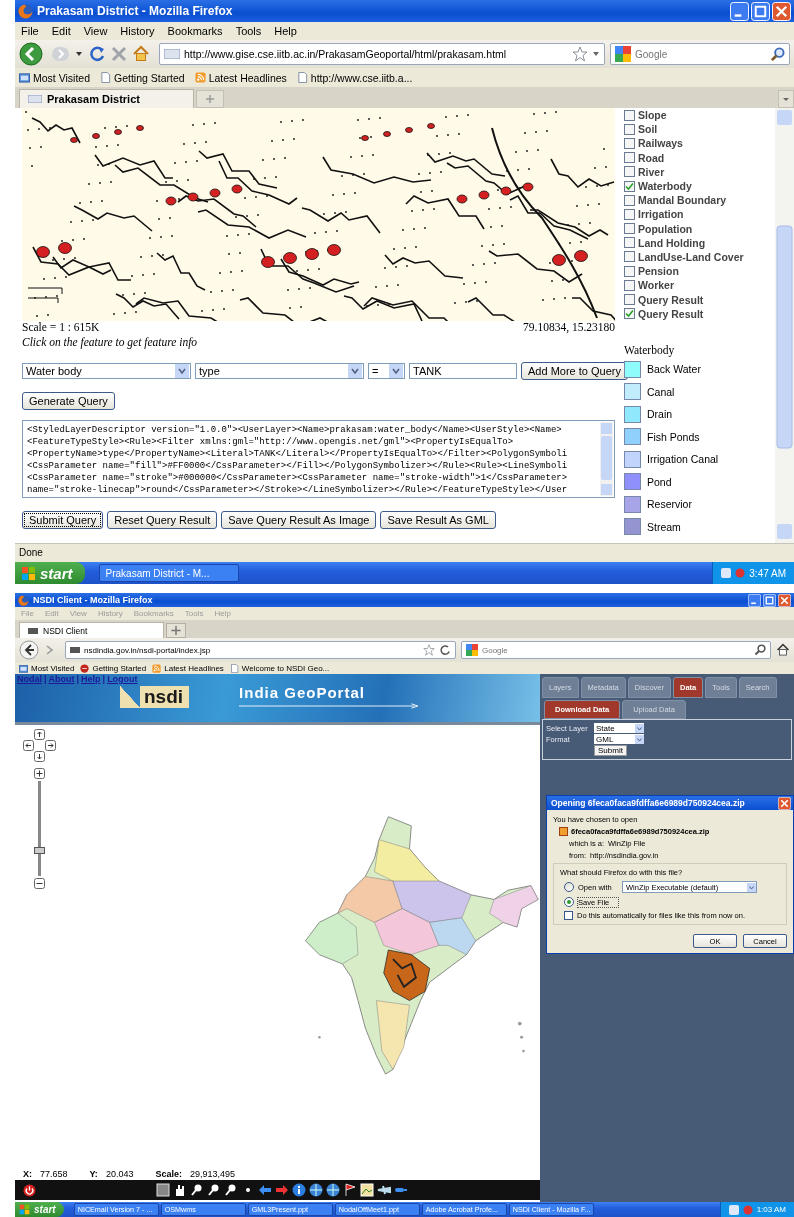 The height and width of the screenshot is (1217, 794). Describe the element at coordinates (438, 520) in the screenshot. I see `action-button: Save Result As GML` at that location.